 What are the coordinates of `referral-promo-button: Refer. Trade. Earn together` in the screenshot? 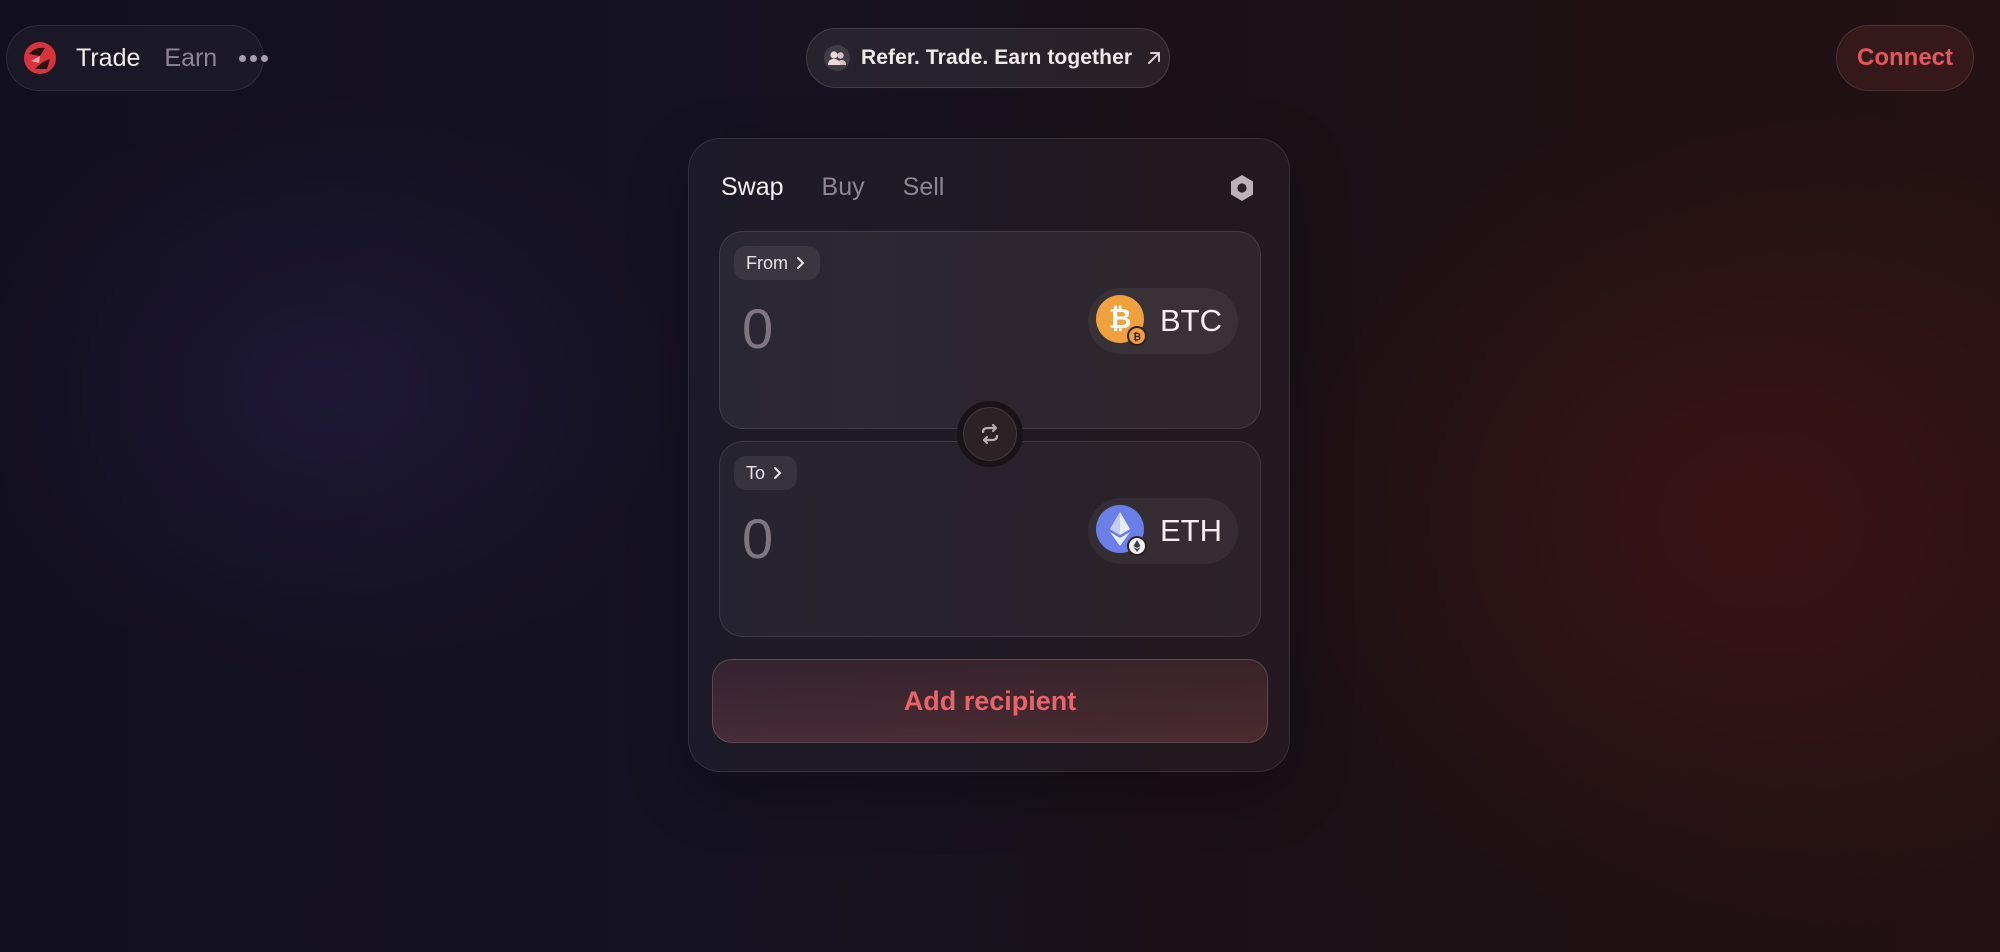 It's located at (988, 58).